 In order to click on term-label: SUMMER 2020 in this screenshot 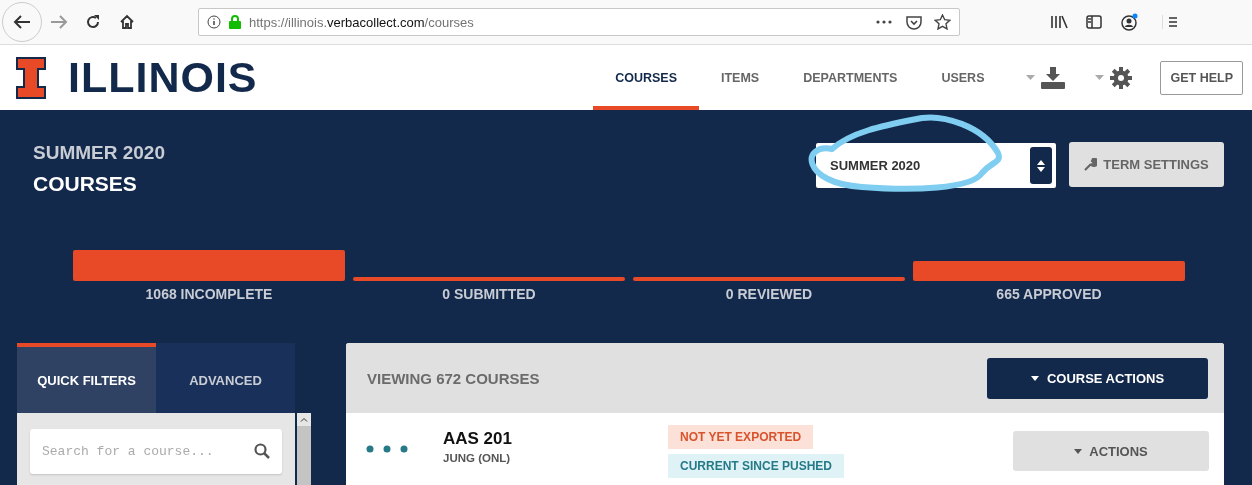, I will do `click(99, 153)`.